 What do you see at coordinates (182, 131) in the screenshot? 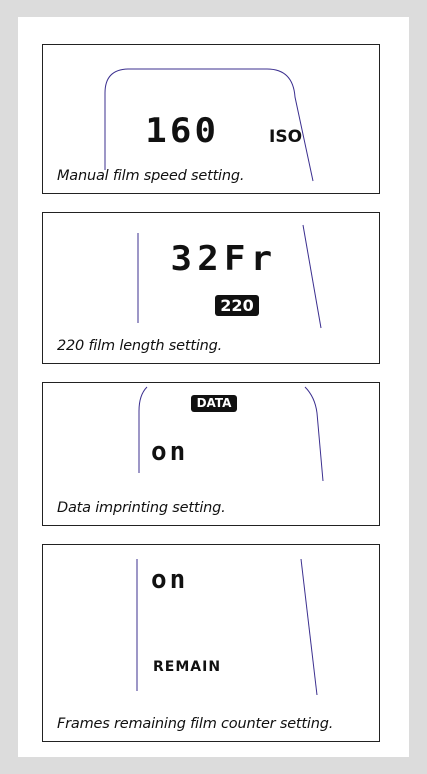
I see `iso-value-display: 160` at bounding box center [182, 131].